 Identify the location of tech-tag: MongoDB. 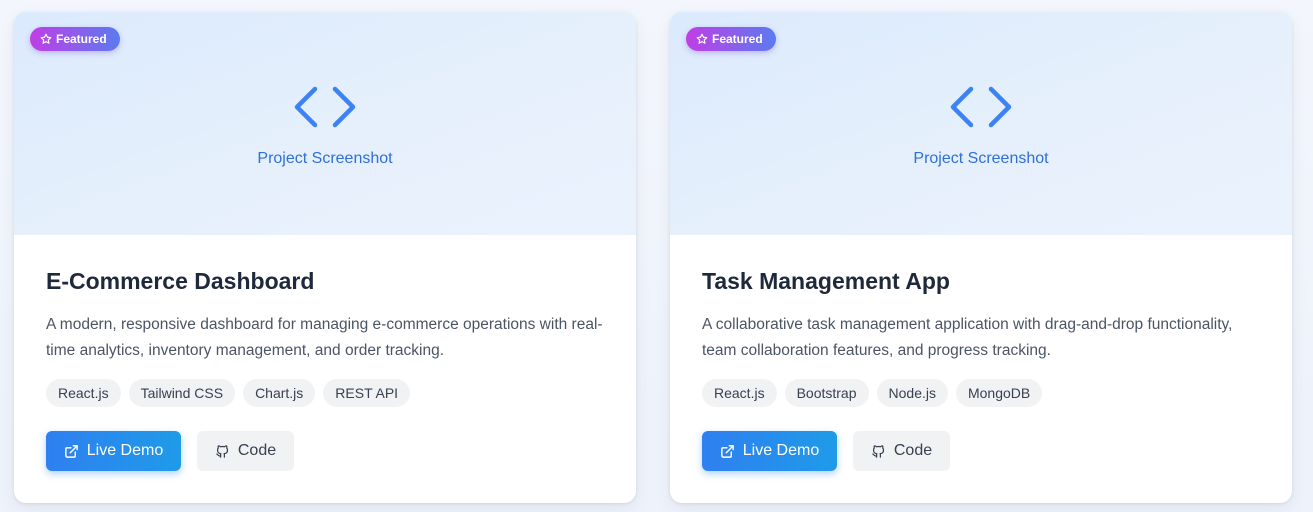
(999, 393).